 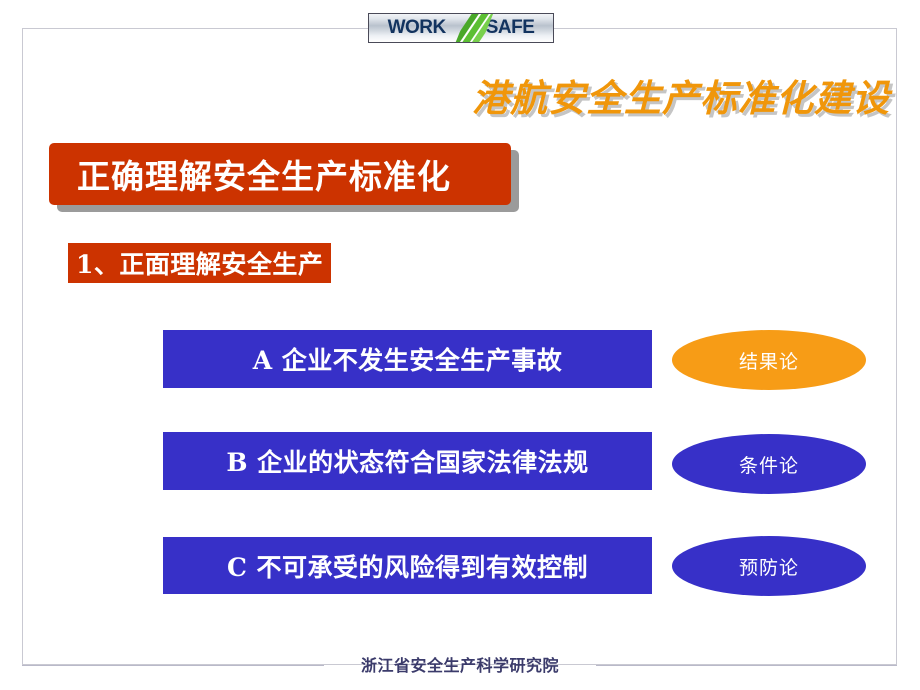 I want to click on tag-label-b: 条件论, so click(x=768, y=465).